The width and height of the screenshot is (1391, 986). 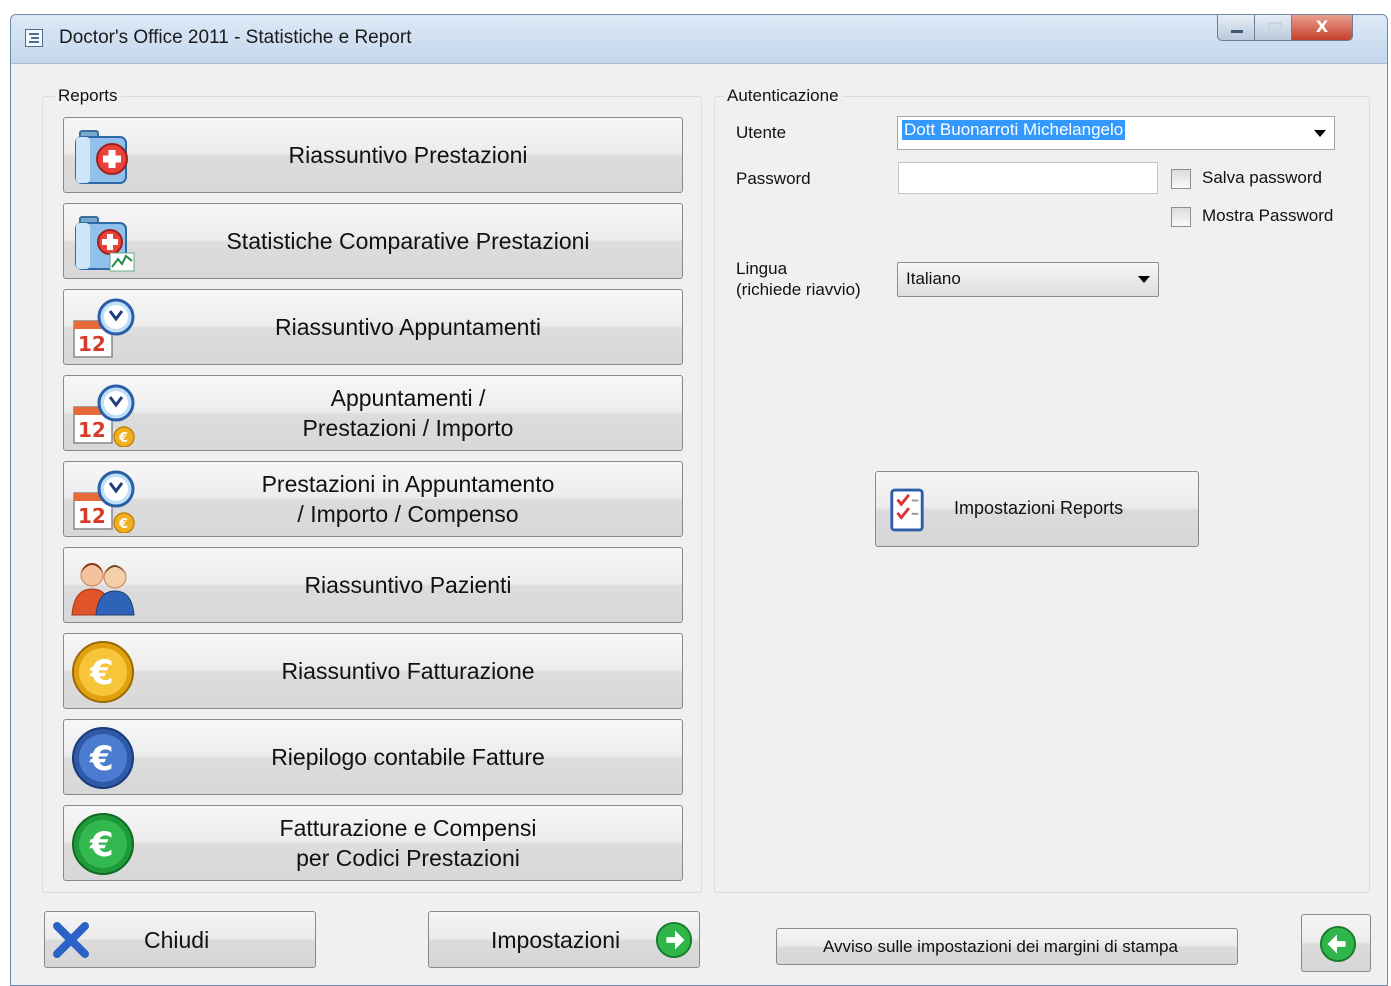 What do you see at coordinates (798, 289) in the screenshot?
I see `language-label-line2: (richiede riavvio)` at bounding box center [798, 289].